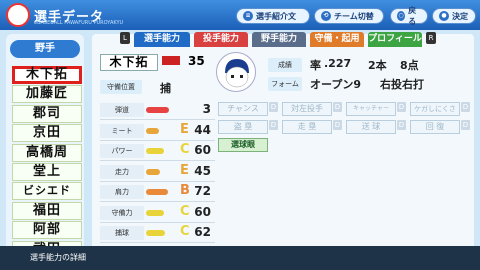 The height and width of the screenshot is (270, 480). What do you see at coordinates (401, 16) in the screenshot?
I see `circle-key-icon: ○` at bounding box center [401, 16].